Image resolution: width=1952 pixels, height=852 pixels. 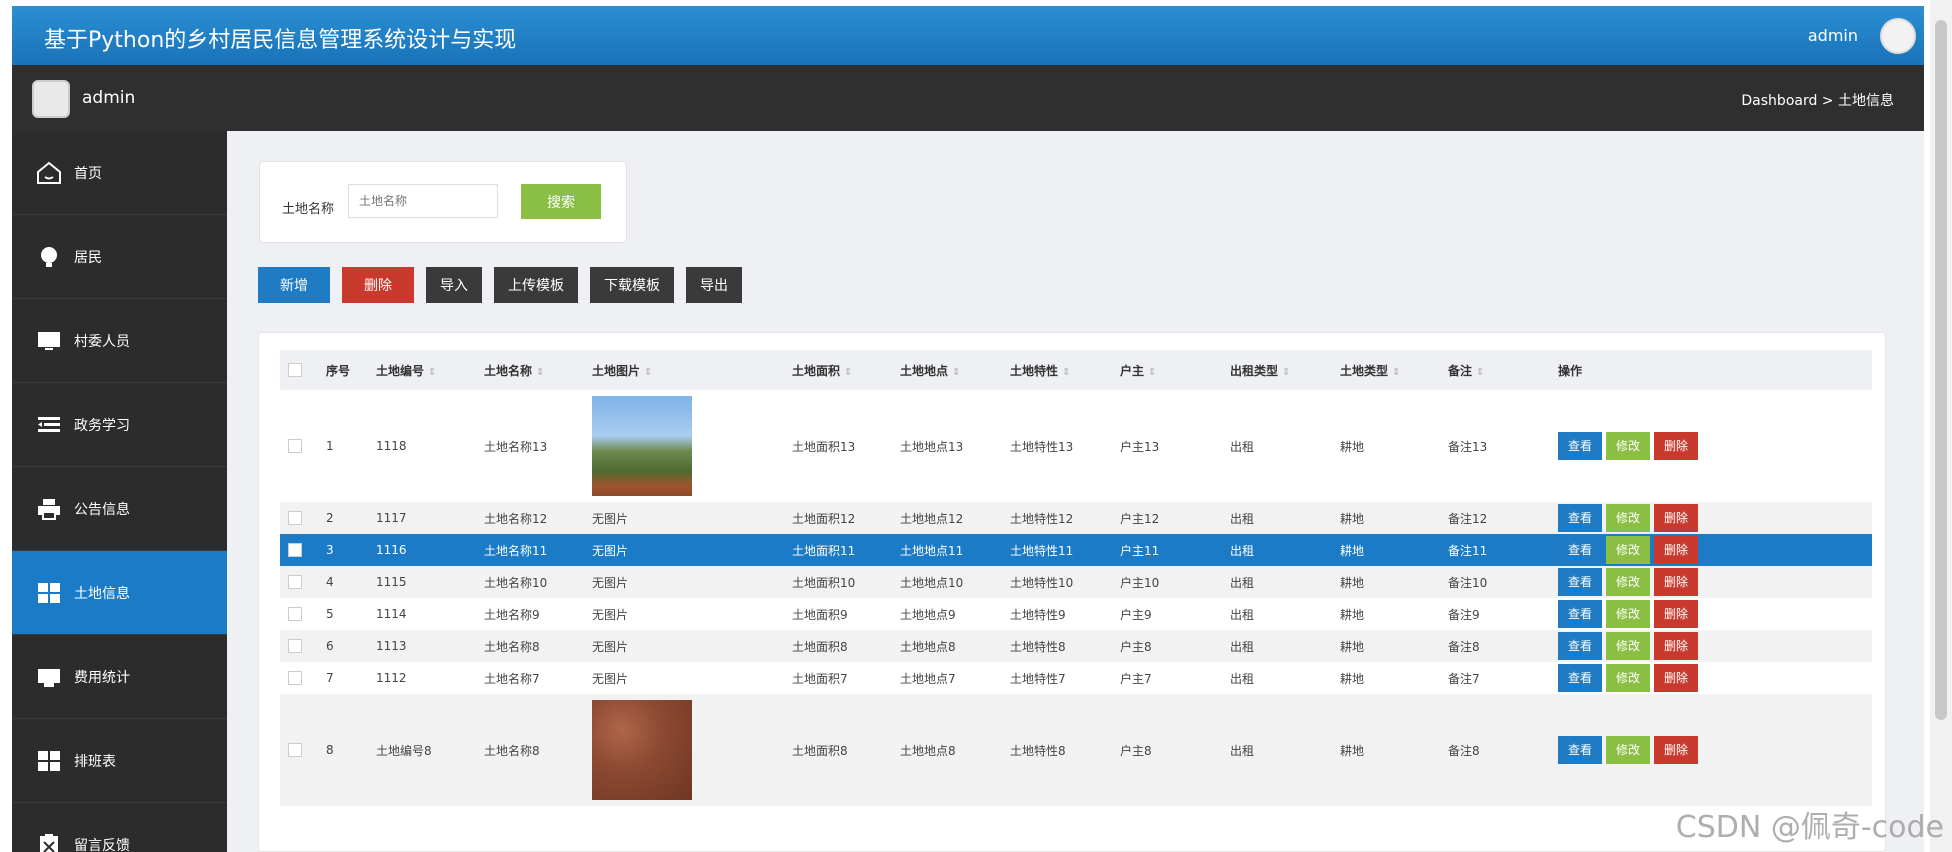 I want to click on scrollbar-thumb, so click(x=1941, y=370).